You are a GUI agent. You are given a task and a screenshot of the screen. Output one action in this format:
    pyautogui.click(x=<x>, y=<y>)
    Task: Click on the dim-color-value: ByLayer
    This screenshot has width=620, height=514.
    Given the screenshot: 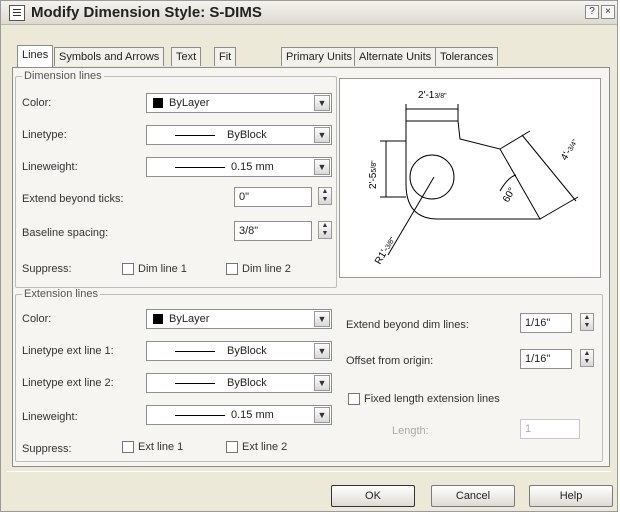 What is the action you would take?
    pyautogui.click(x=189, y=103)
    